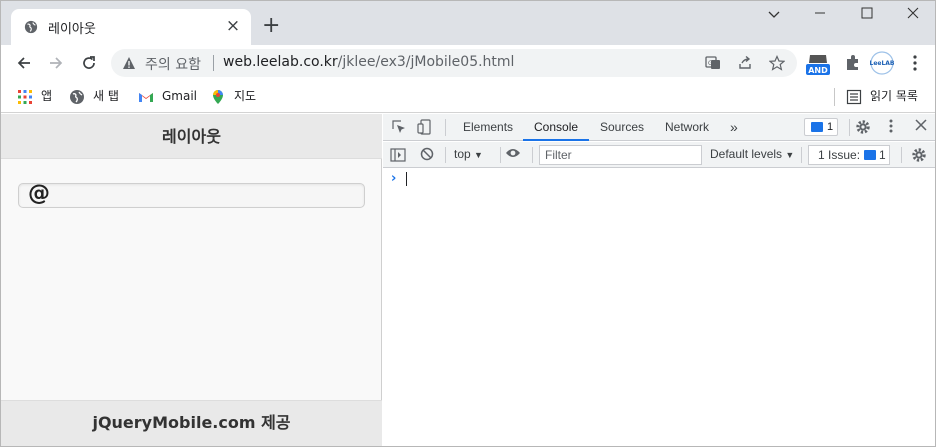  I want to click on security-status: 주의 요함, so click(173, 64).